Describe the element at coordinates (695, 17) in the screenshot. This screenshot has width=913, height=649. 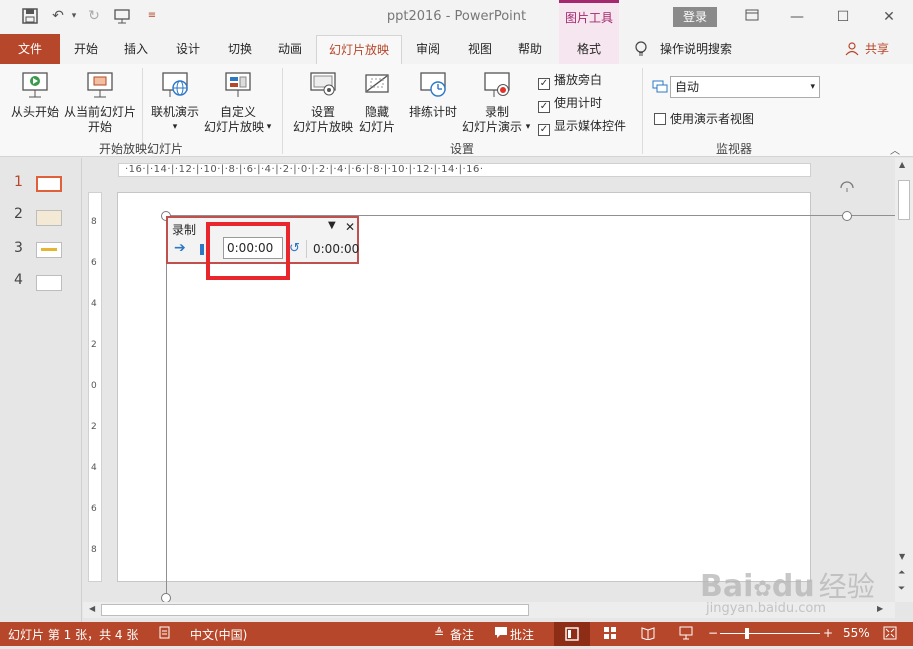
I see `login-button: 登录` at that location.